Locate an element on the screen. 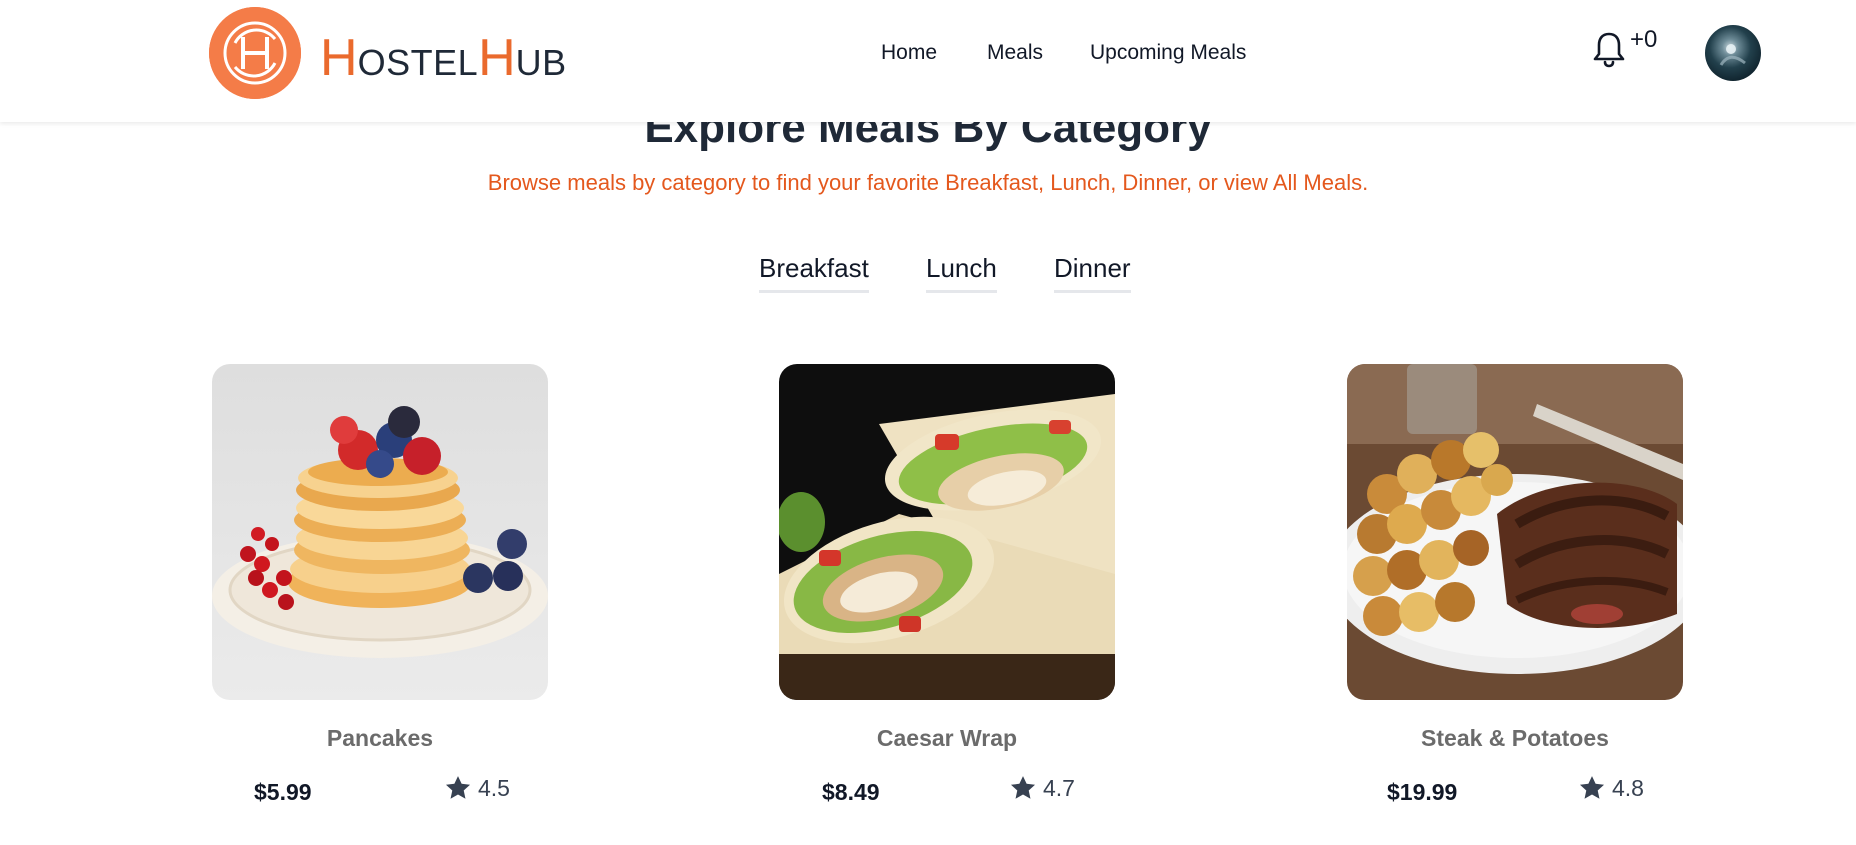 The image size is (1856, 845). meal-price: $19.99 is located at coordinates (1422, 792).